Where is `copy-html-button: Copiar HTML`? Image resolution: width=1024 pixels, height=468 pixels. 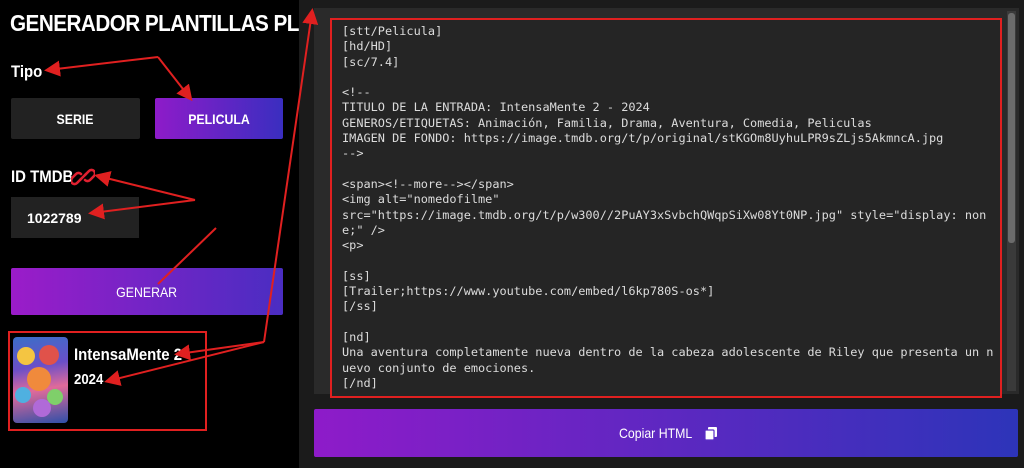
copy-html-button: Copiar HTML is located at coordinates (666, 433).